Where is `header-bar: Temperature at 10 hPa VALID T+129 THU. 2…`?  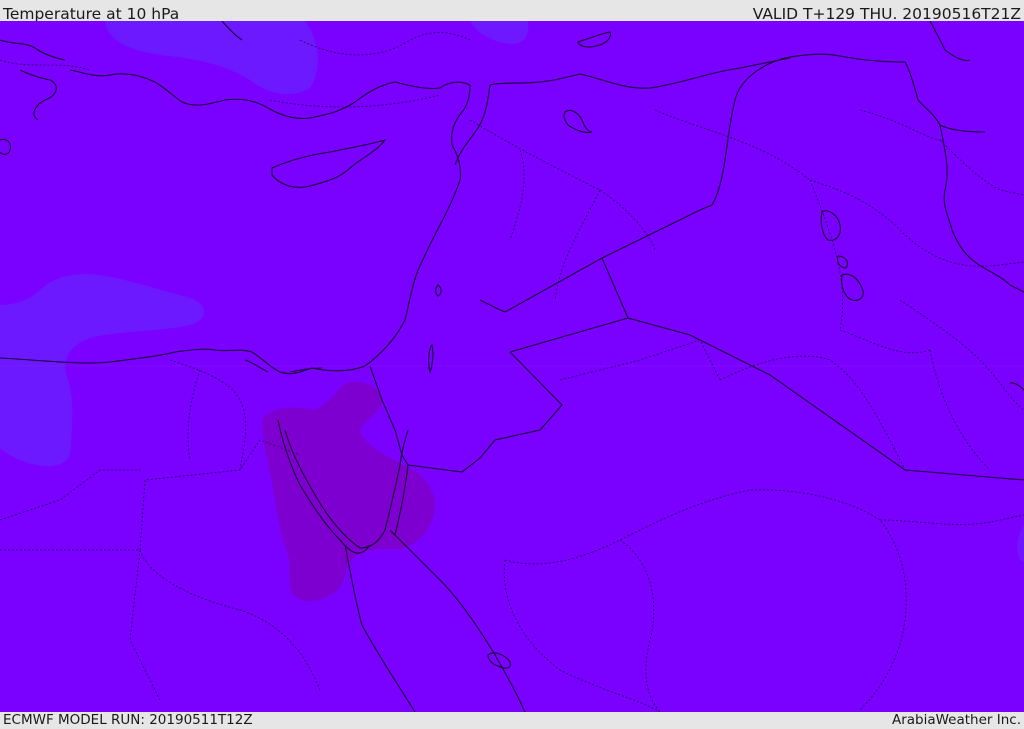
header-bar: Temperature at 10 hPa VALID T+129 THU. 2… is located at coordinates (512, 11).